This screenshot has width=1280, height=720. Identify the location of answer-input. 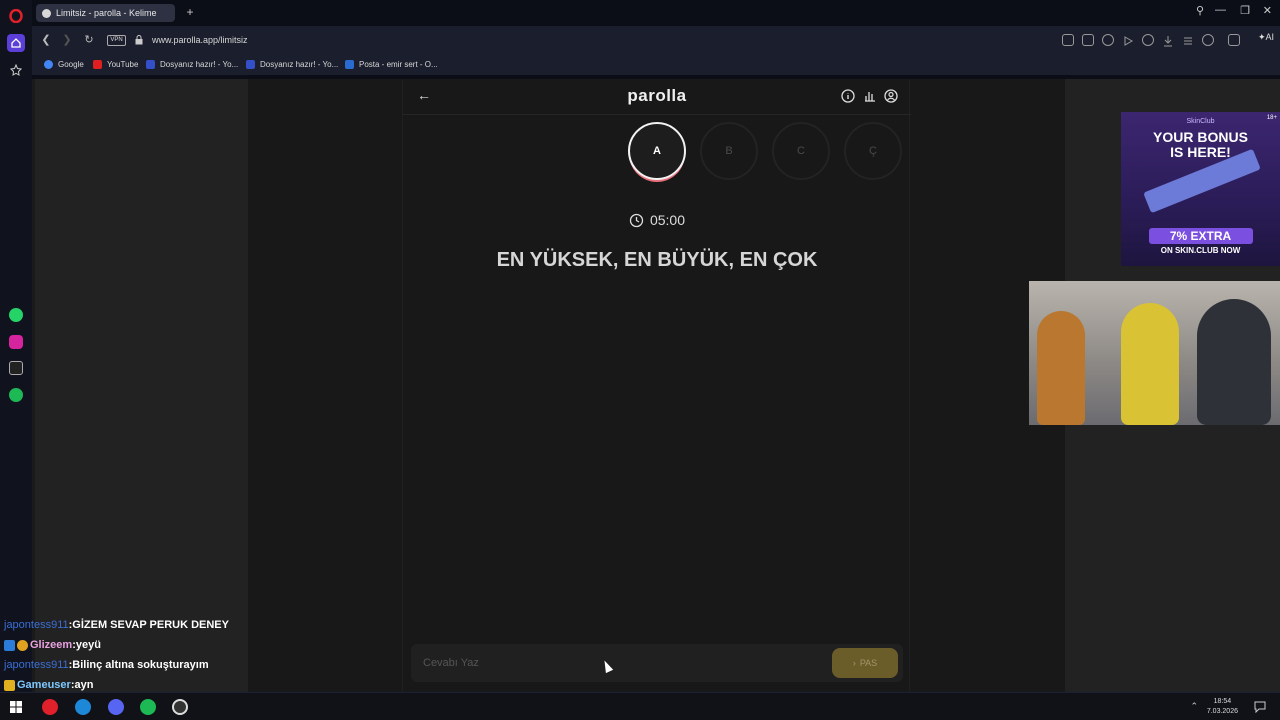
(611, 663).